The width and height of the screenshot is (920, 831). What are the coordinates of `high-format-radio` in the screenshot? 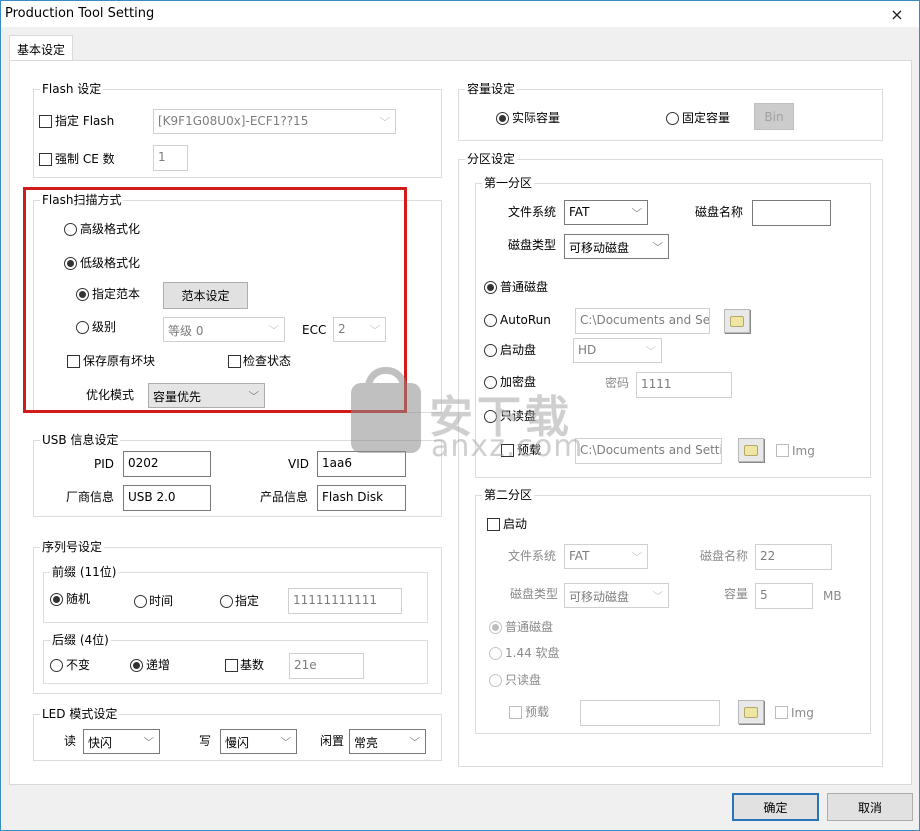 It's located at (70, 229).